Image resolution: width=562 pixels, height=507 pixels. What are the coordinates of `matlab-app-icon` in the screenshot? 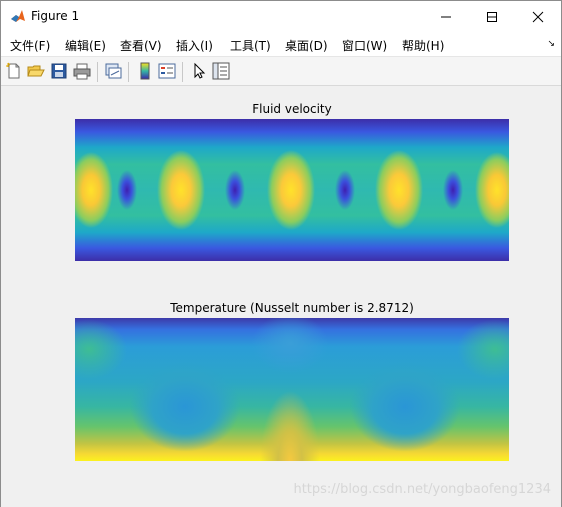 It's located at (18, 16).